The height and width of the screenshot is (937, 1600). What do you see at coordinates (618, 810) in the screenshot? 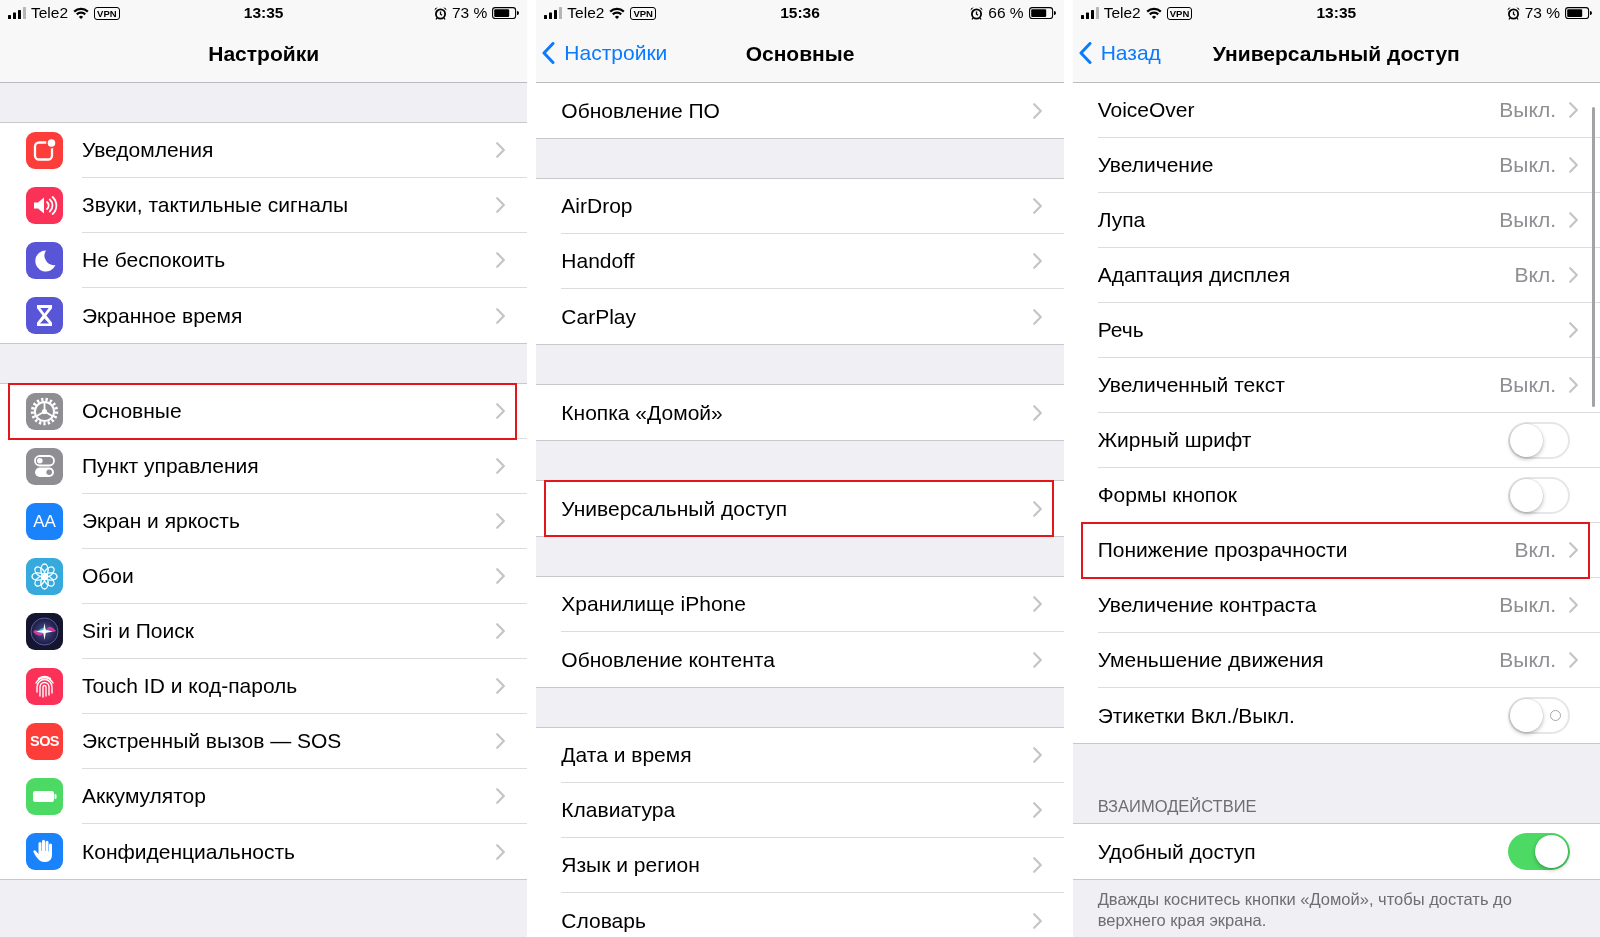
I see `setting-label: Клавиатура` at bounding box center [618, 810].